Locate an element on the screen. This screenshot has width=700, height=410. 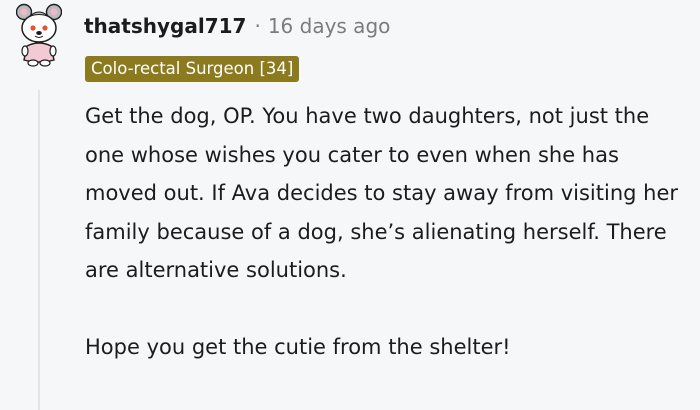
comment-paragraph: Hope you get the cutie from the shelter! is located at coordinates (298, 346).